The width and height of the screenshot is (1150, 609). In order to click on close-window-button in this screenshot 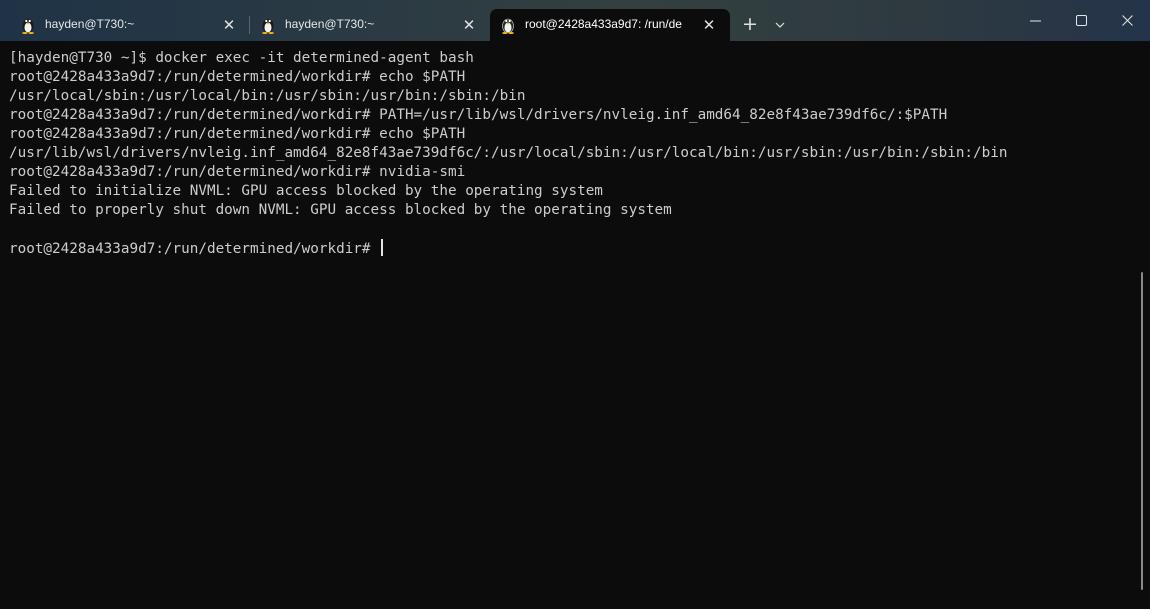, I will do `click(1127, 20)`.